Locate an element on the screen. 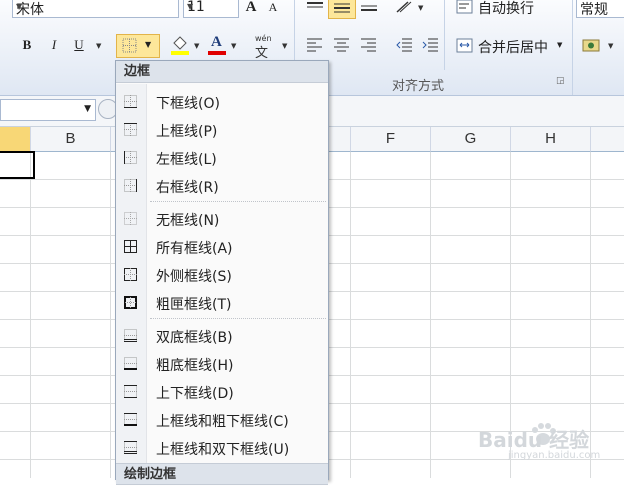  left-border-icon is located at coordinates (130, 157).